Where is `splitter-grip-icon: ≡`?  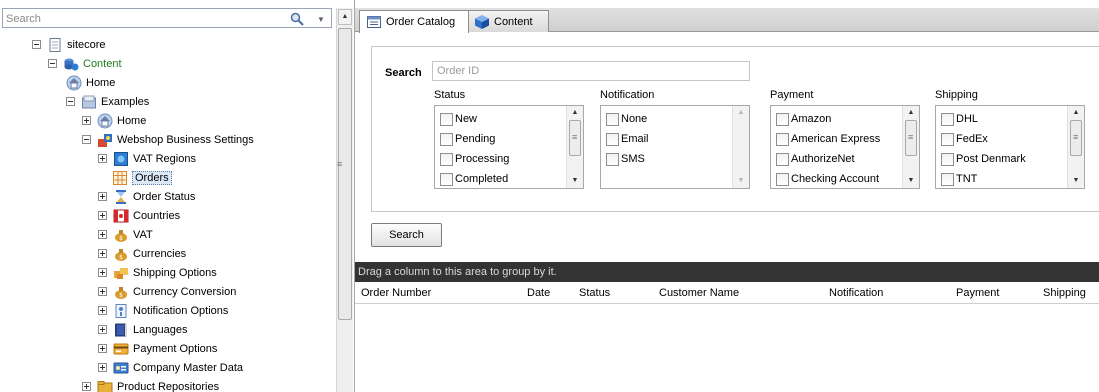 splitter-grip-icon: ≡ is located at coordinates (339, 164).